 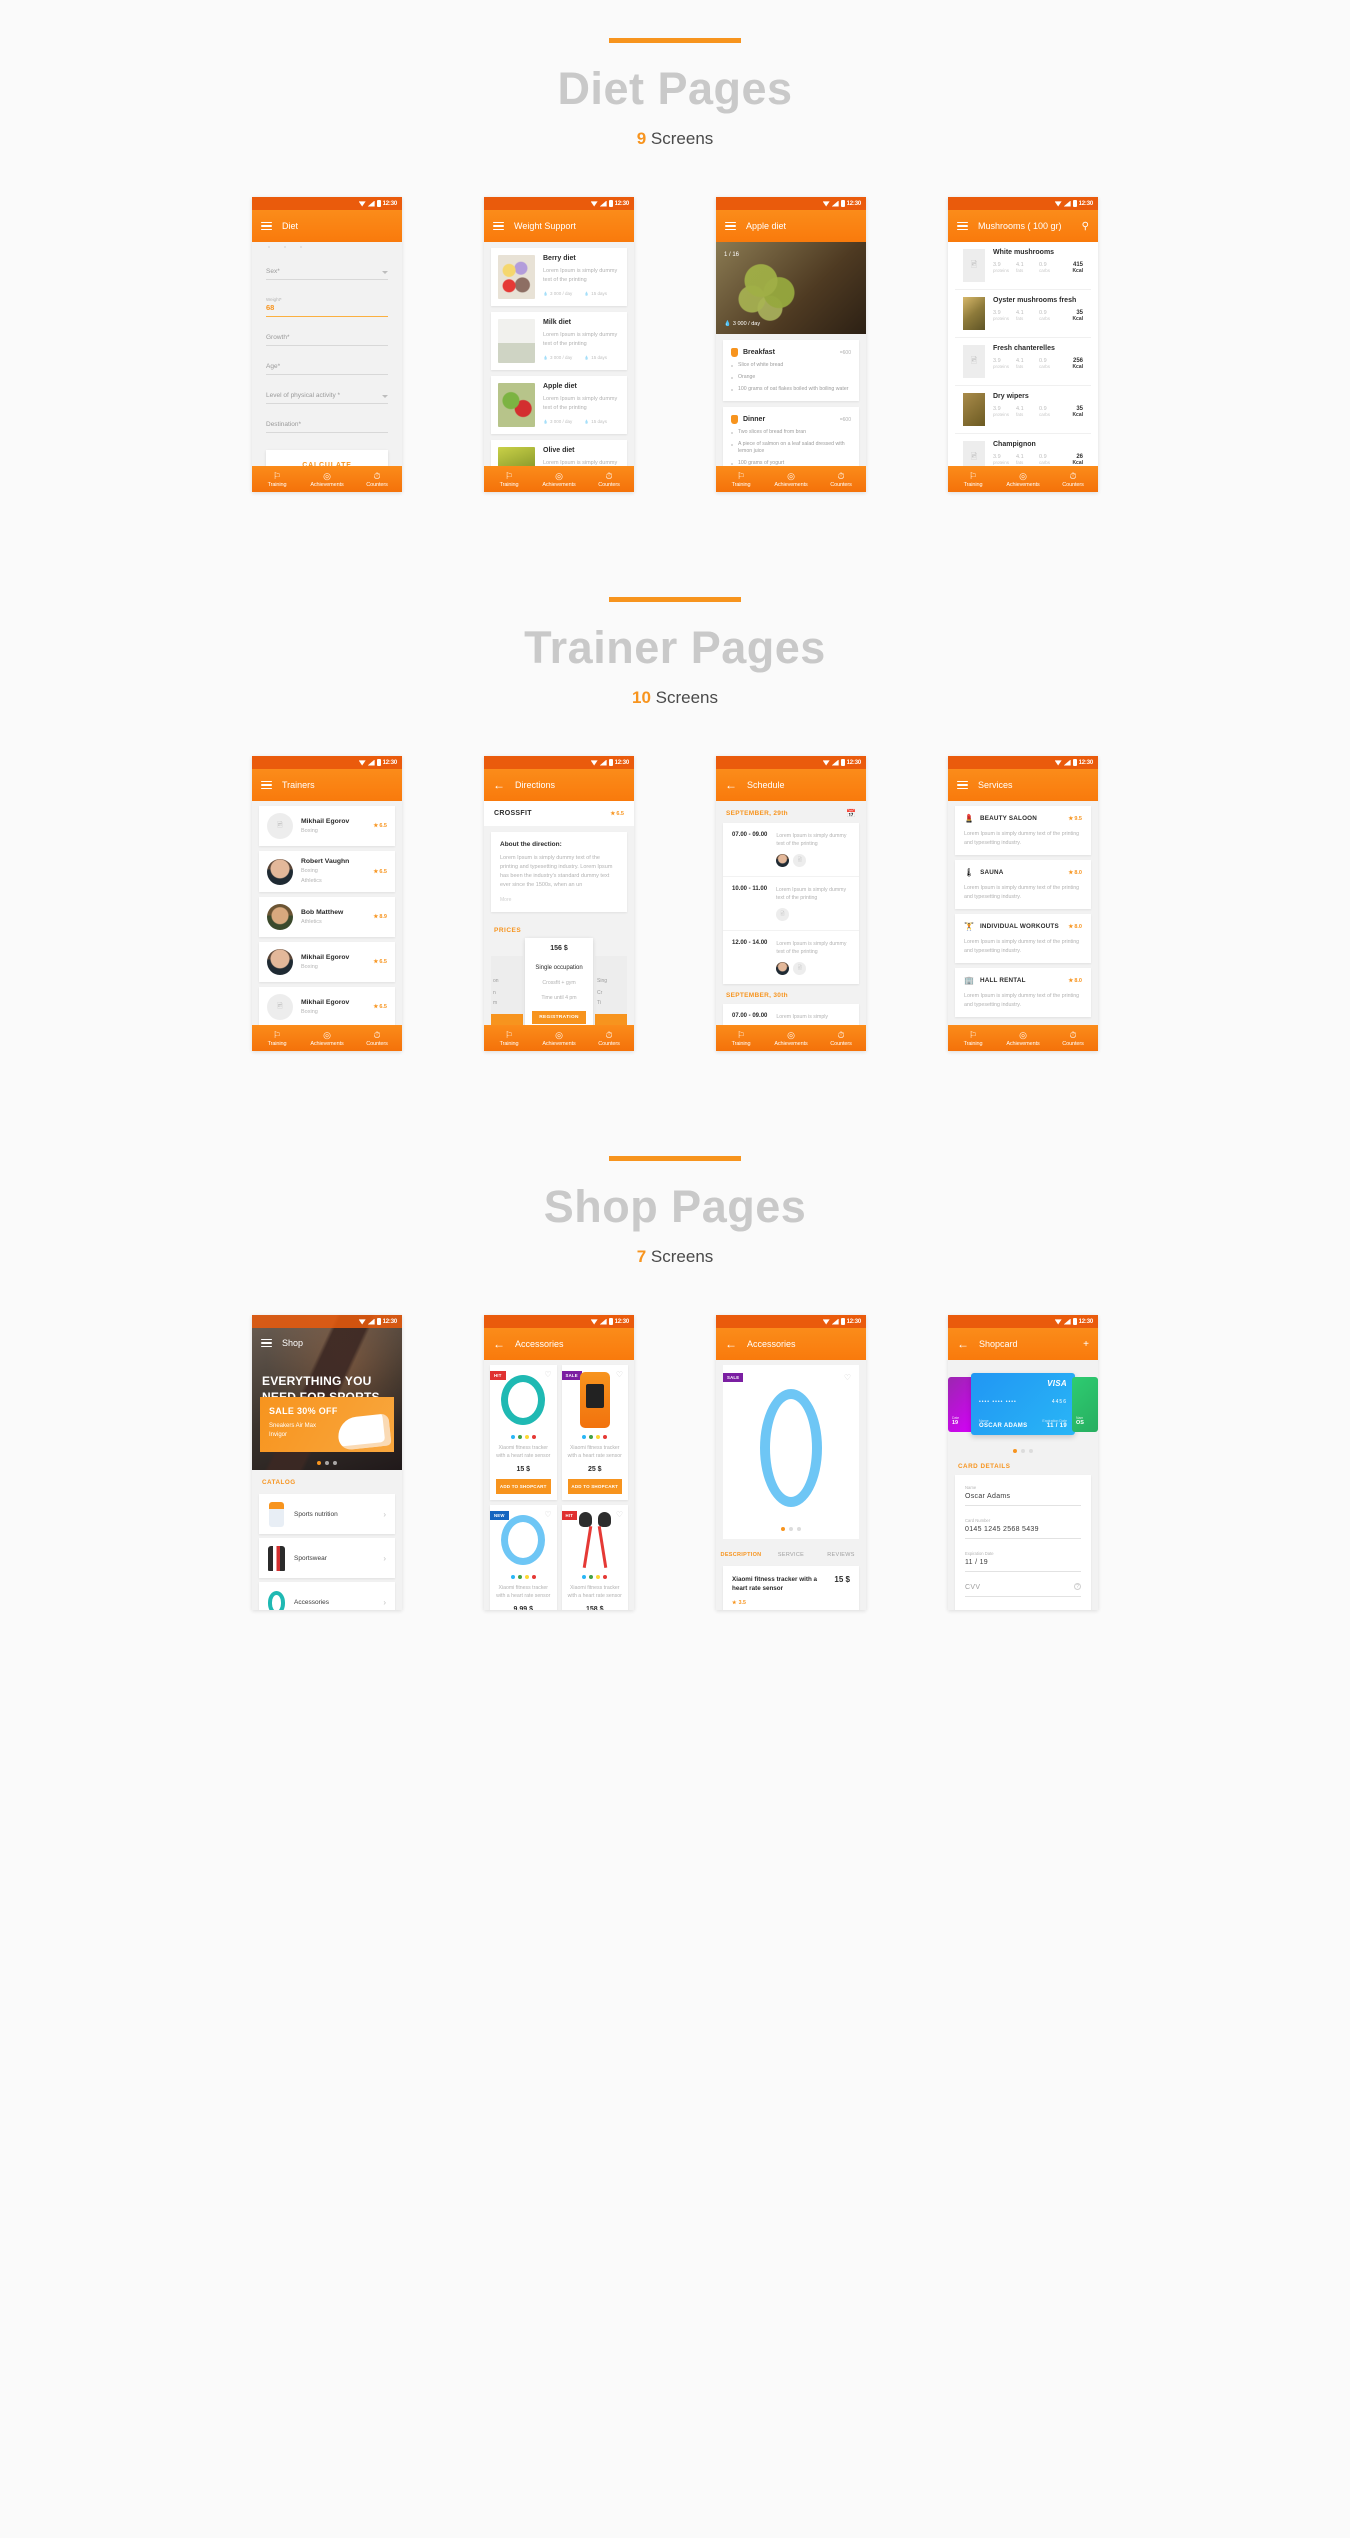 What do you see at coordinates (791, 1529) in the screenshot?
I see `gallery-dots` at bounding box center [791, 1529].